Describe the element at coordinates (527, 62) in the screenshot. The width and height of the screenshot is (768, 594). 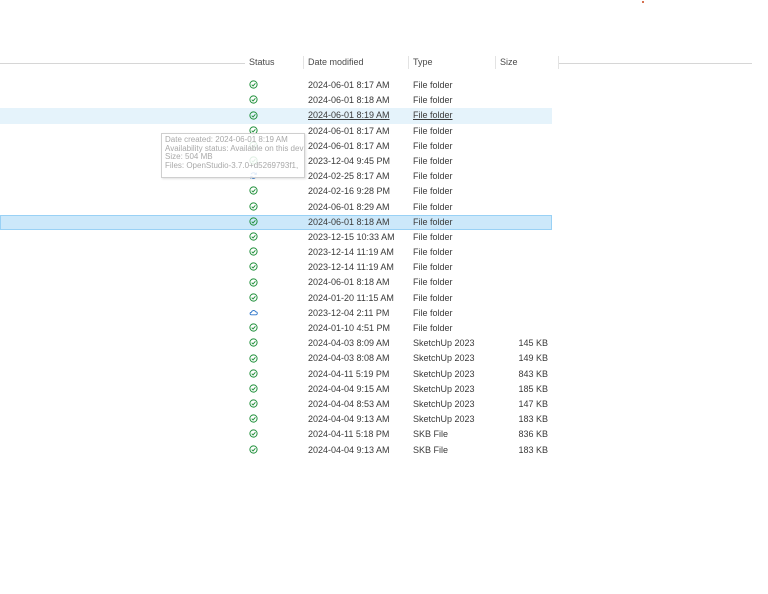
I see `column-header-size: Size` at that location.